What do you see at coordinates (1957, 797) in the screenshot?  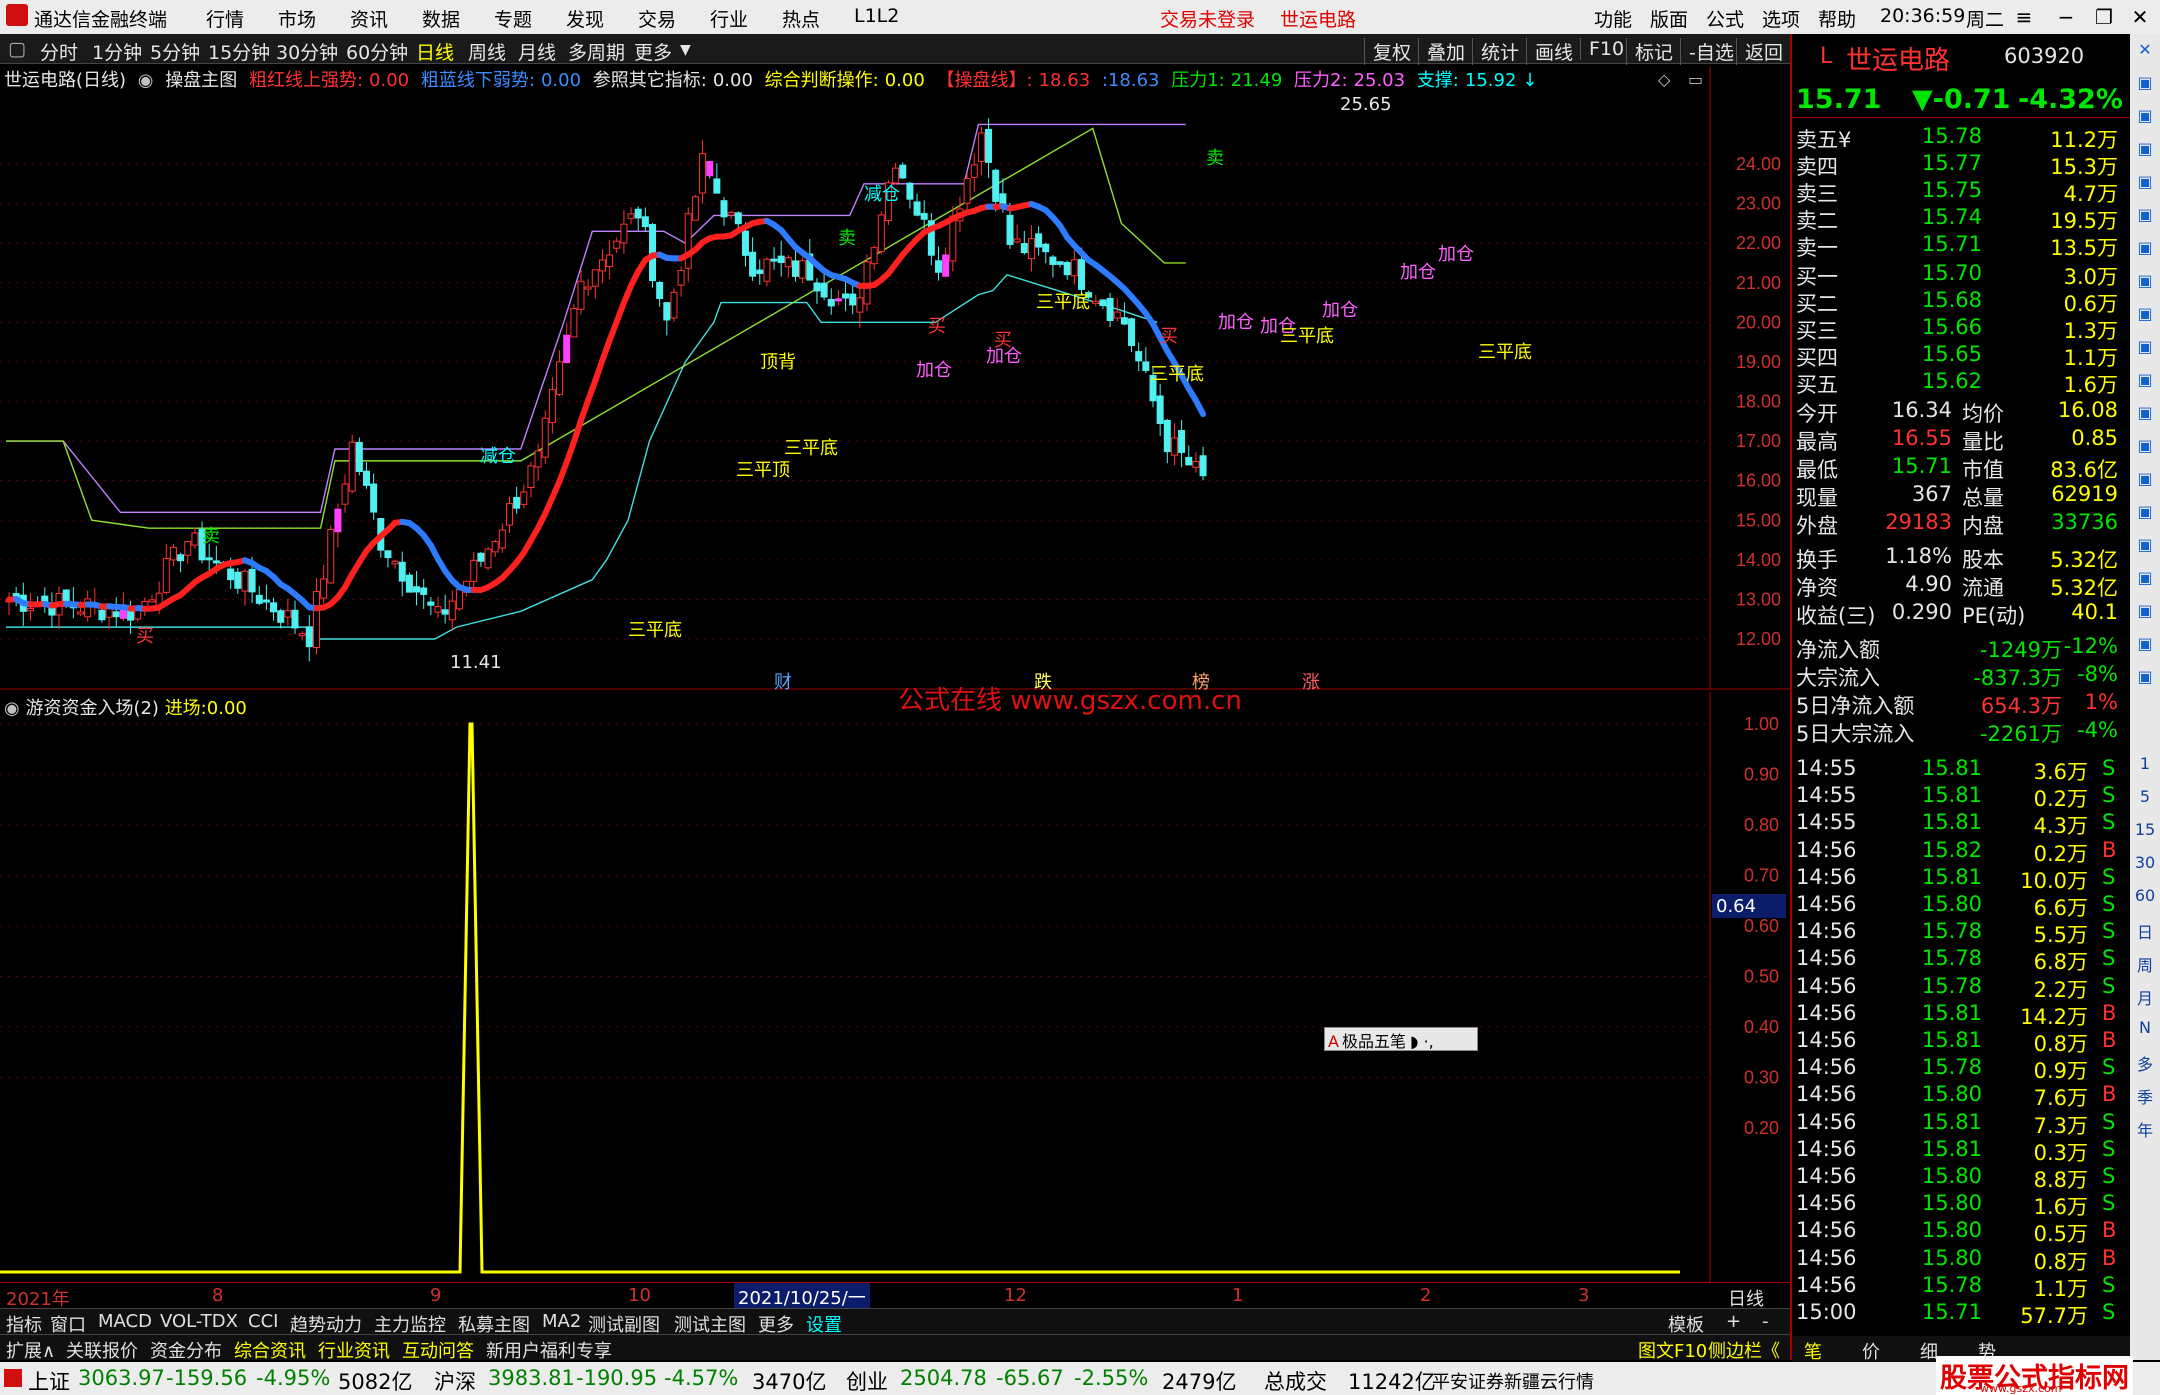 I see `tick-row: 14:55 15.81 0.2万 S` at bounding box center [1957, 797].